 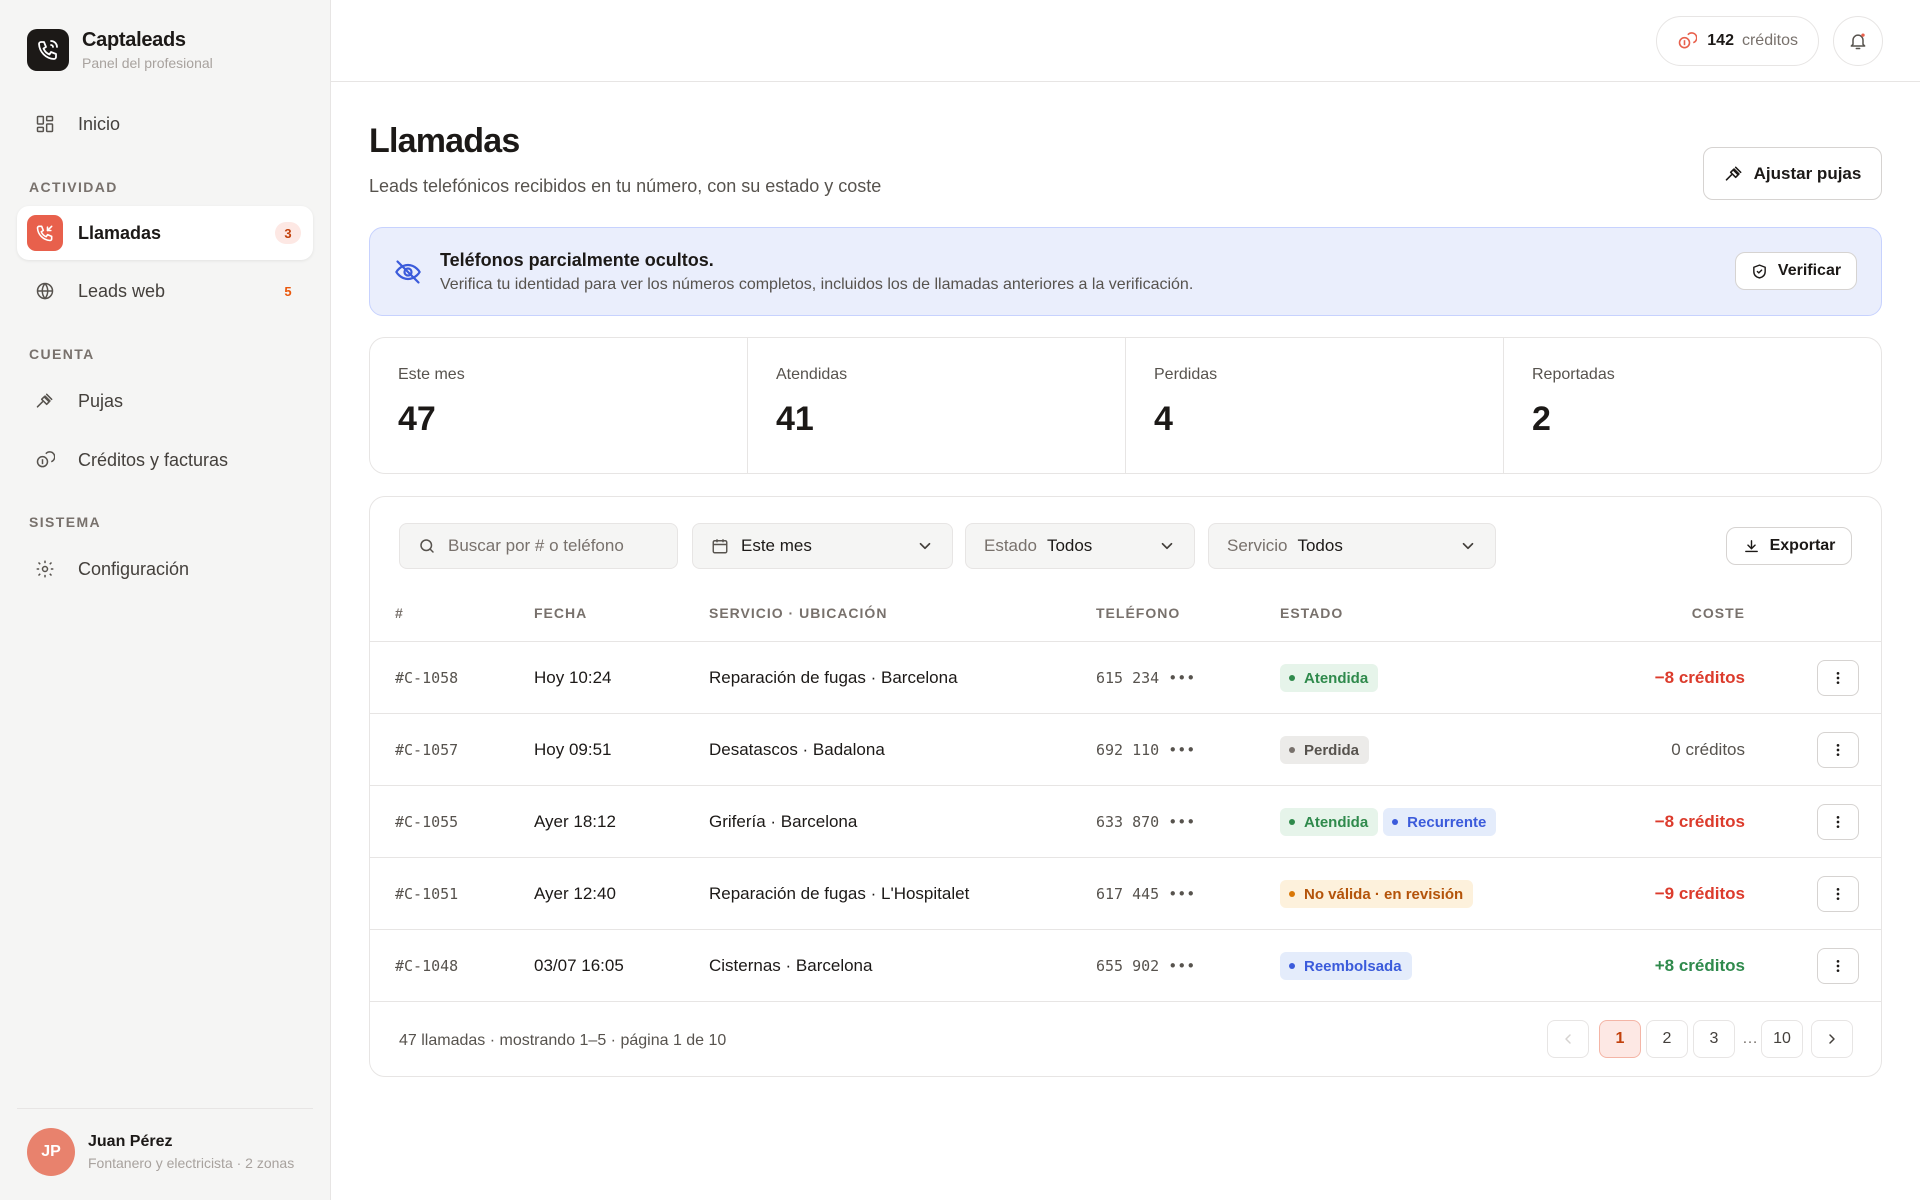 What do you see at coordinates (120, 50) in the screenshot?
I see `brand: Captaleads Panel del profesional` at bounding box center [120, 50].